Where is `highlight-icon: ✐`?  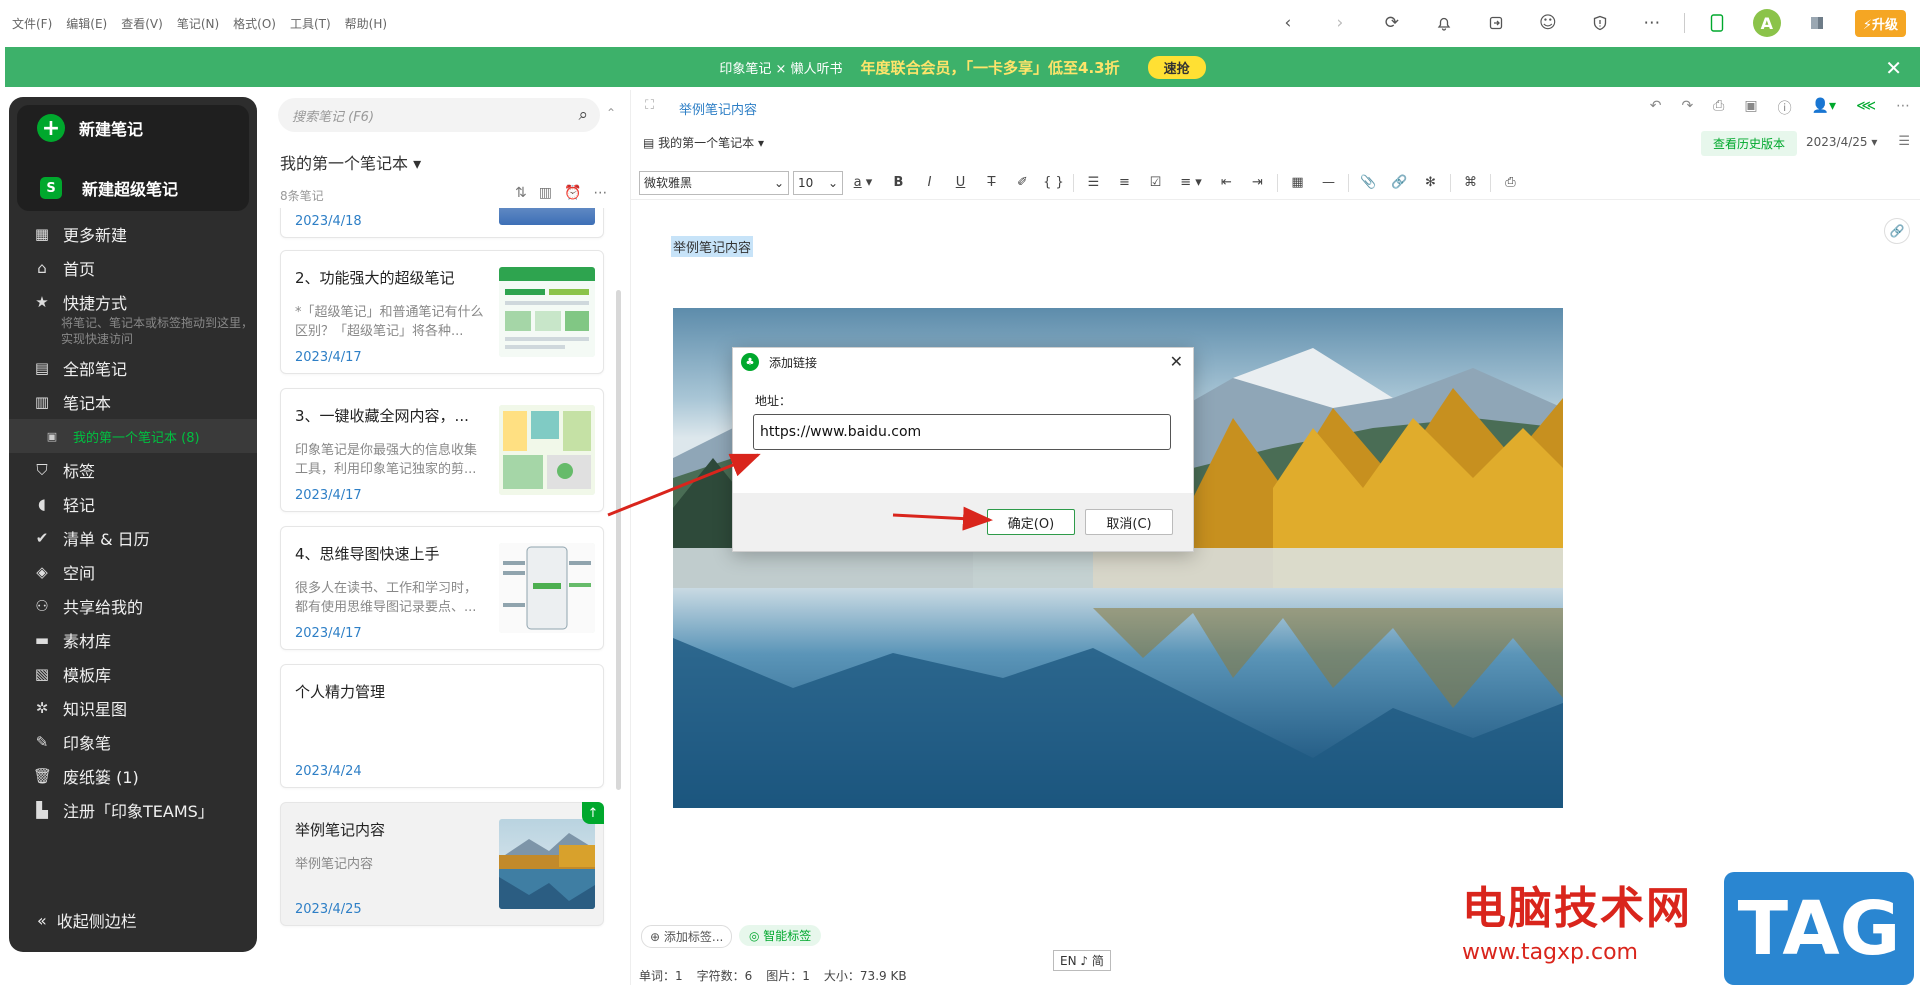
highlight-icon: ✐ is located at coordinates (1022, 182).